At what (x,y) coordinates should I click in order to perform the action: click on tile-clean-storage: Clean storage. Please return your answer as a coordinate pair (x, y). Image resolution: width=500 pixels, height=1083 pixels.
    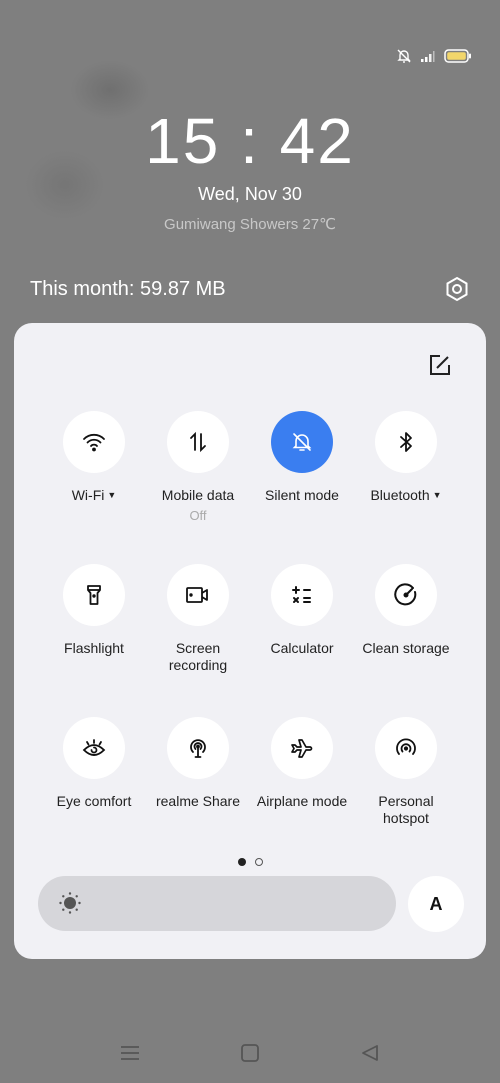
    Looking at the image, I should click on (406, 610).